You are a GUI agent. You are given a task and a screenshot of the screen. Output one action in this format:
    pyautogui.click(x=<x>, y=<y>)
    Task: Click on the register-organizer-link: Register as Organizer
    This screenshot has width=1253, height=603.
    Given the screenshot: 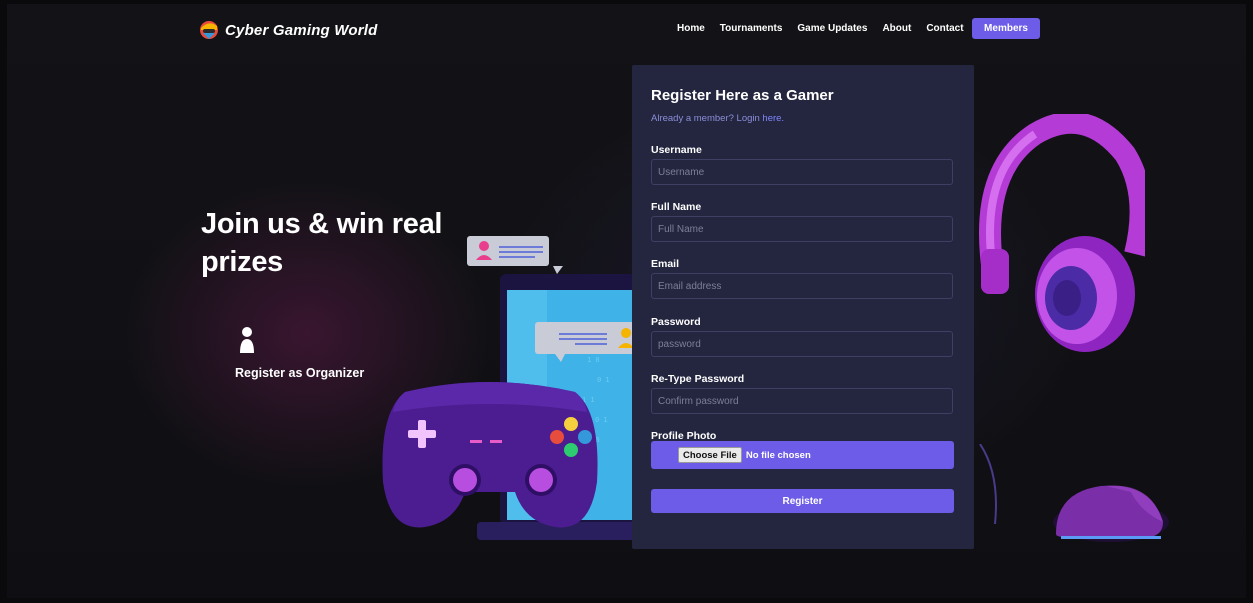 What is the action you would take?
    pyautogui.click(x=299, y=373)
    